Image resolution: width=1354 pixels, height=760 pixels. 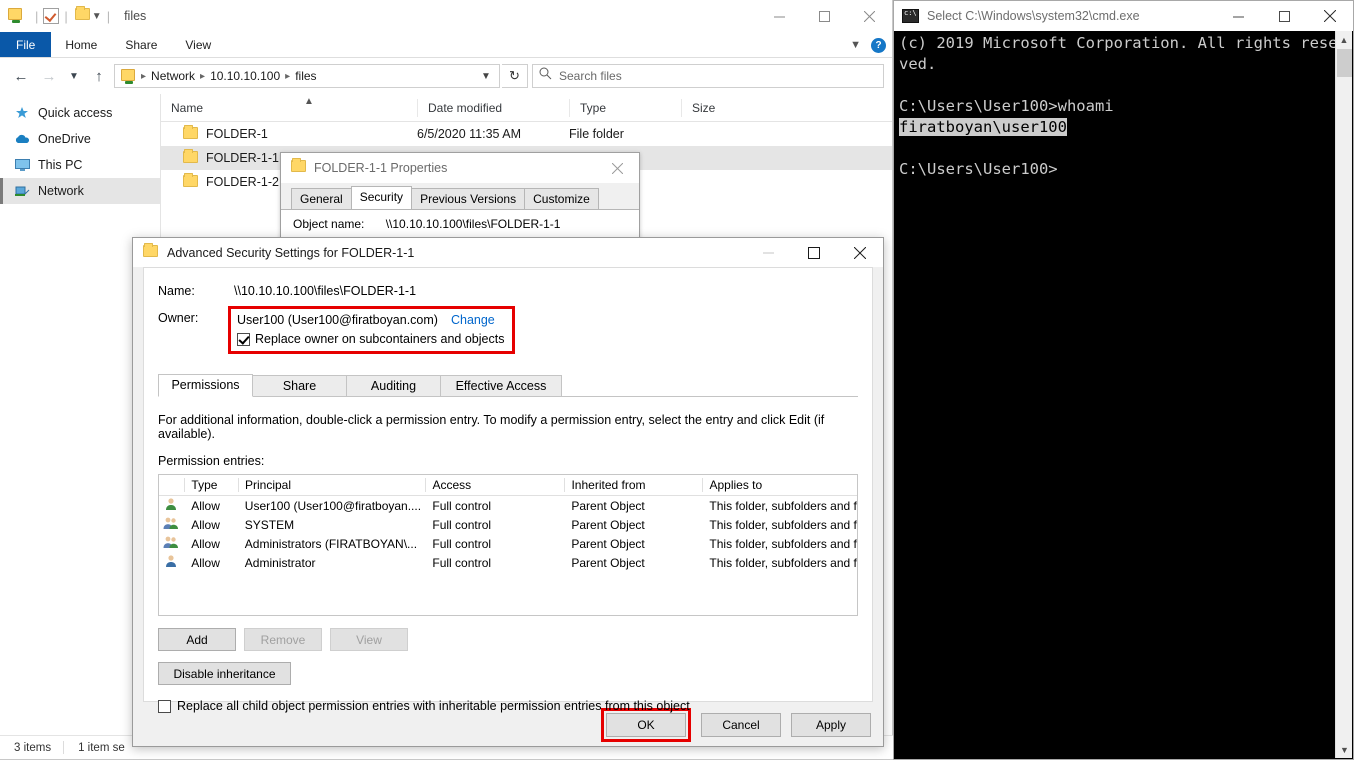 I want to click on entry-applies-to: This folder, subfolders and files, so click(x=783, y=505).